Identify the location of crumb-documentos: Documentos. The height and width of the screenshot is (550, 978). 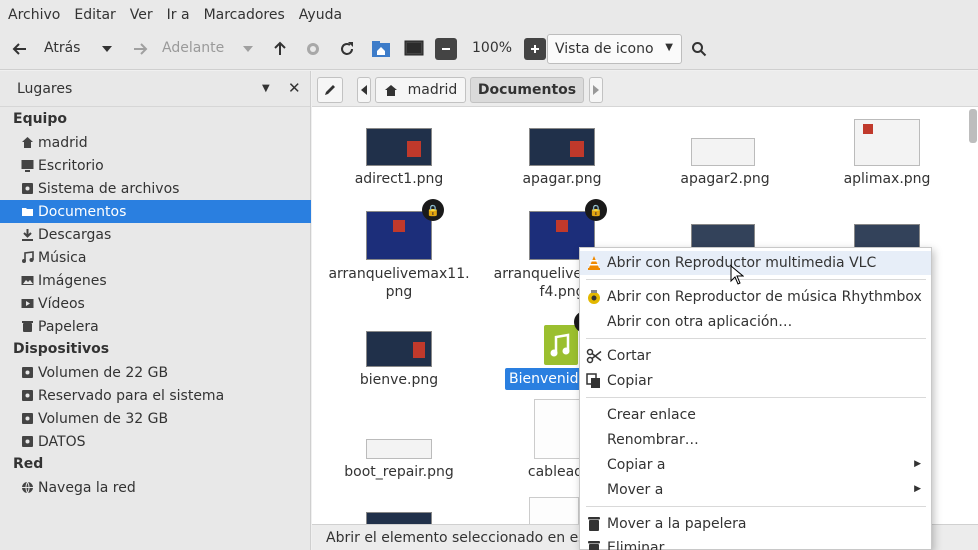
(527, 90).